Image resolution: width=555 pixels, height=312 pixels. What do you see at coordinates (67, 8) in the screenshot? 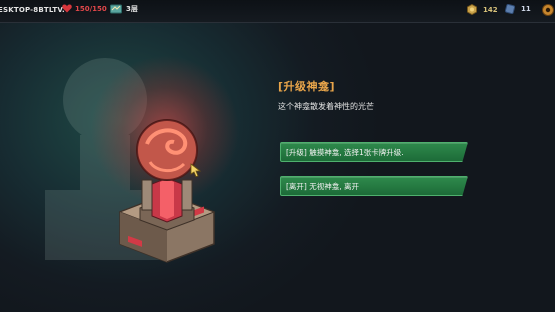
I see `heart-icon` at bounding box center [67, 8].